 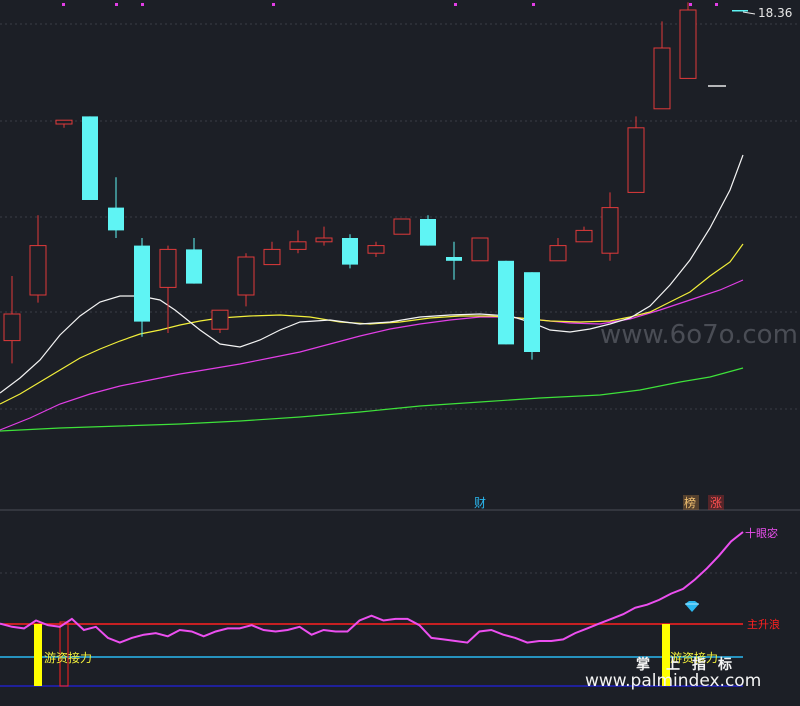 I want to click on fin-marker: 财, so click(x=480, y=503).